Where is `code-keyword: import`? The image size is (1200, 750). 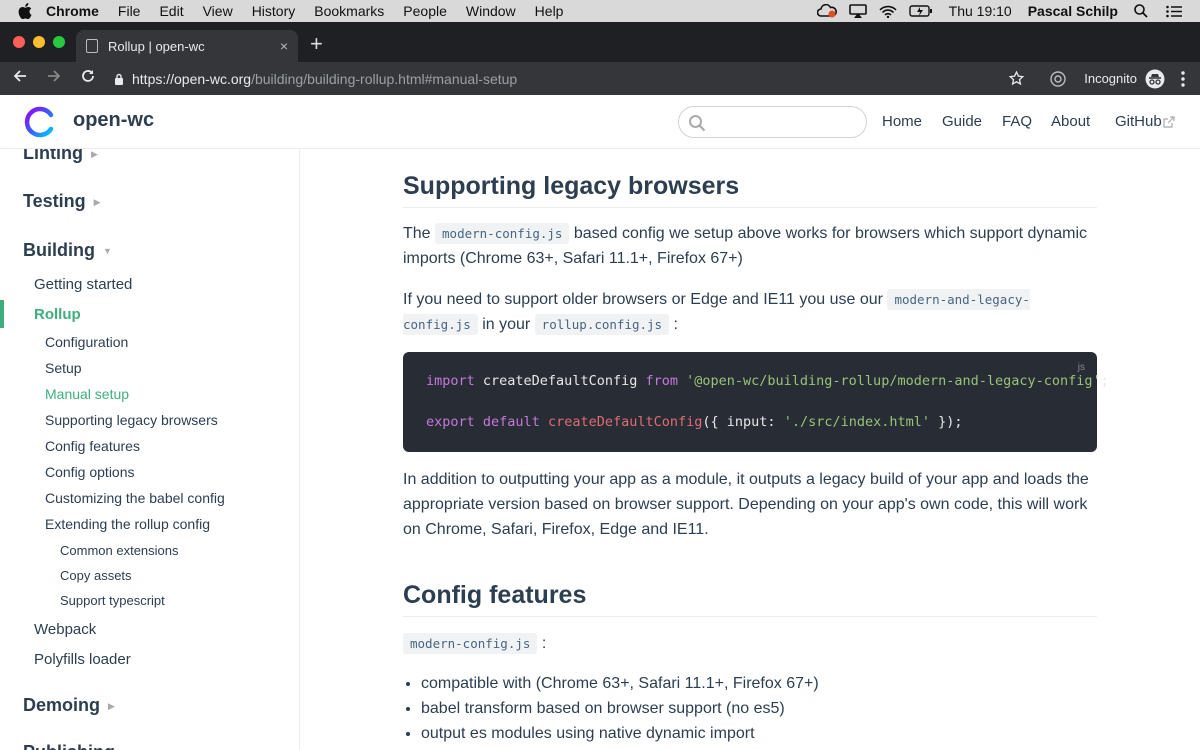
code-keyword: import is located at coordinates (450, 381).